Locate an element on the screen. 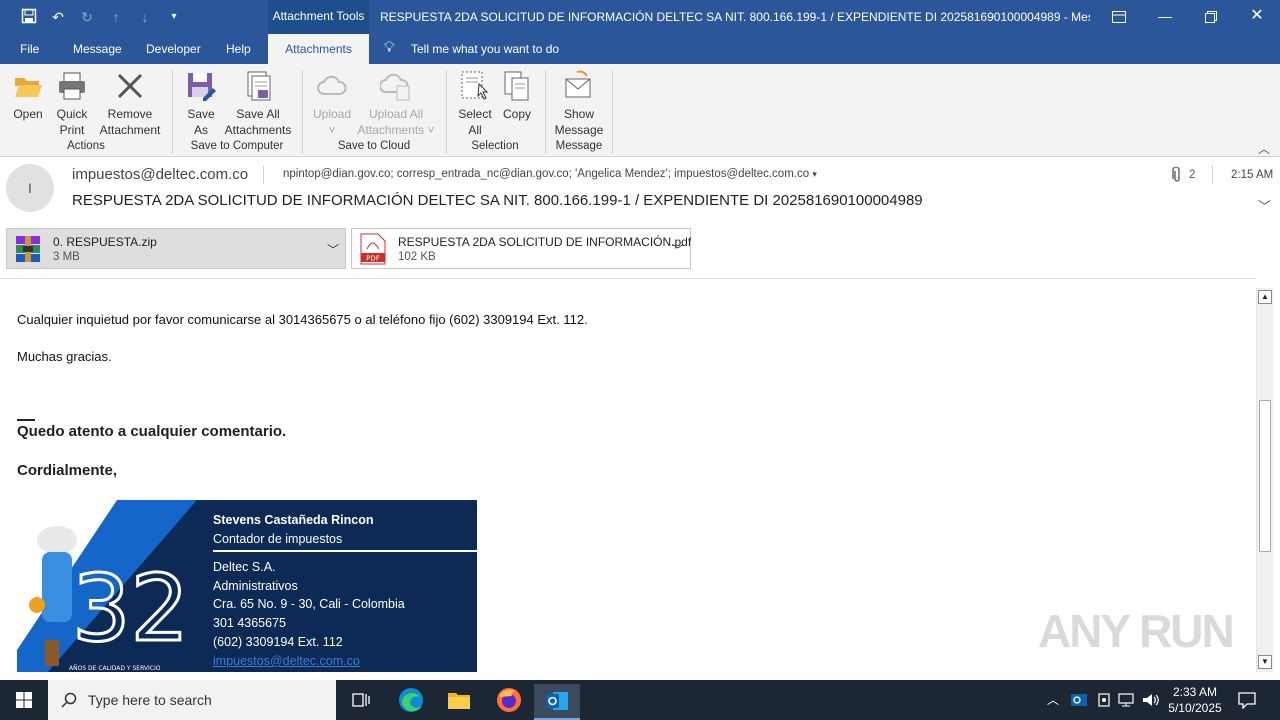 This screenshot has height=720, width=1280. show-message-button: Show Message is located at coordinates (579, 104).